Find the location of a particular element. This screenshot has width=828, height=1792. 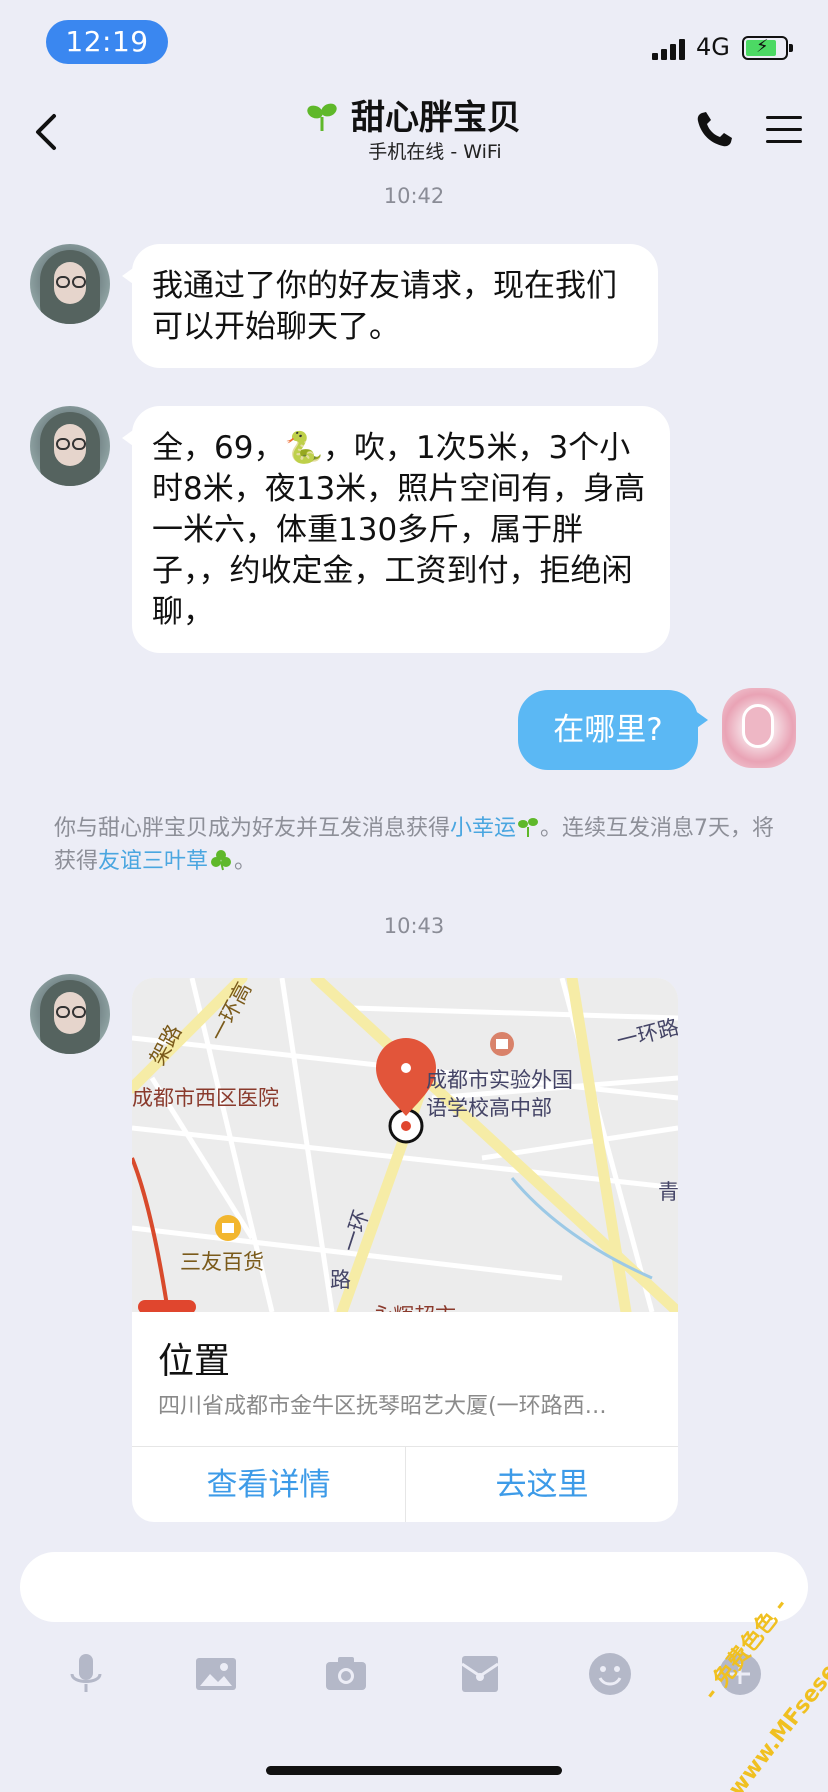

map-label: 青 is located at coordinates (668, 1192).